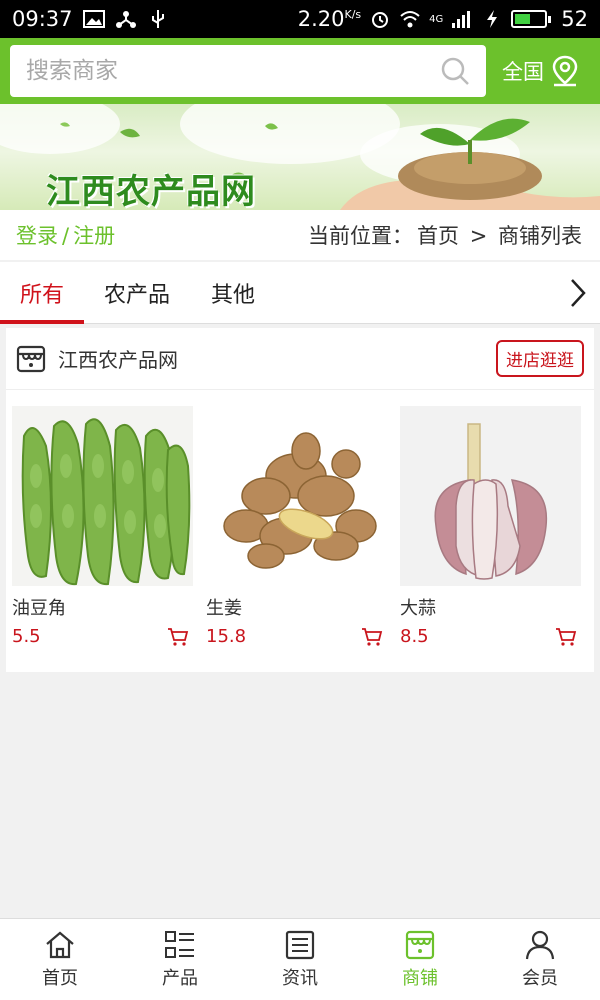 This screenshot has width=600, height=1000. What do you see at coordinates (436, 19) in the screenshot?
I see `network-type: 4G` at bounding box center [436, 19].